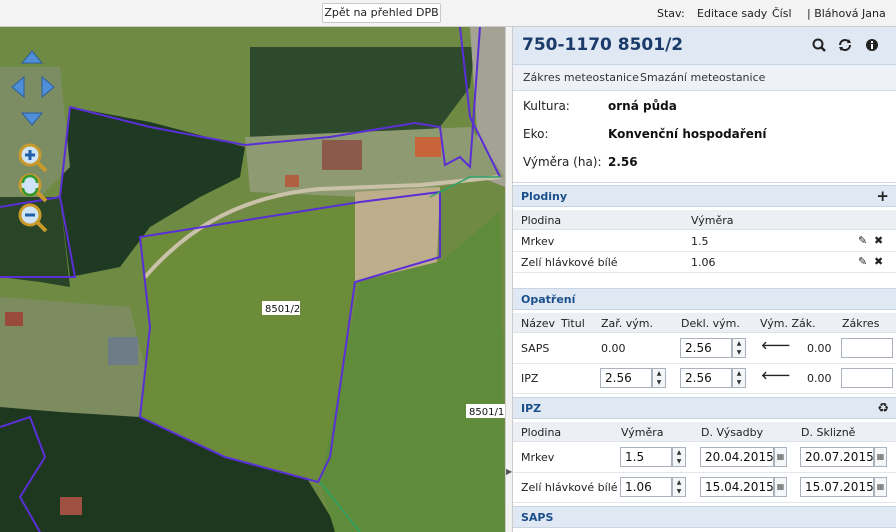 The height and width of the screenshot is (532, 896). Describe the element at coordinates (603, 45) in the screenshot. I see `parcel-title: 750-1170 8501/2` at that location.